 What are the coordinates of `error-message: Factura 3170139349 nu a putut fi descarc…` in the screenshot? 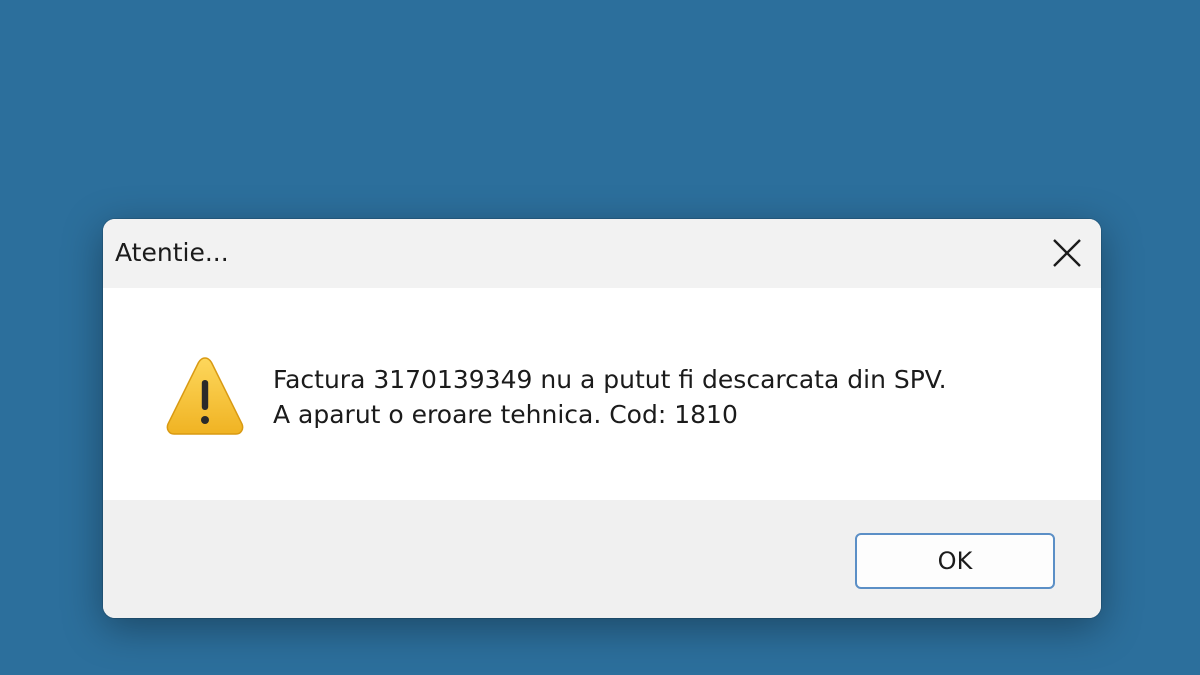 It's located at (610, 397).